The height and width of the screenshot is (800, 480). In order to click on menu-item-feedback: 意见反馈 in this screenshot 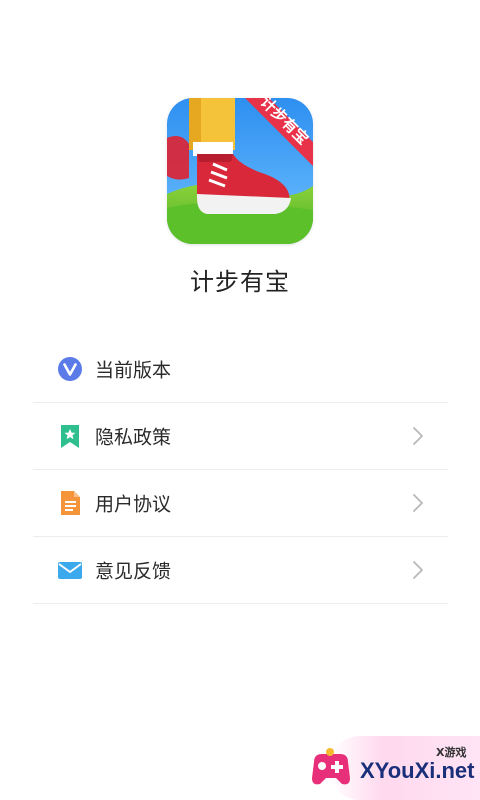, I will do `click(240, 570)`.